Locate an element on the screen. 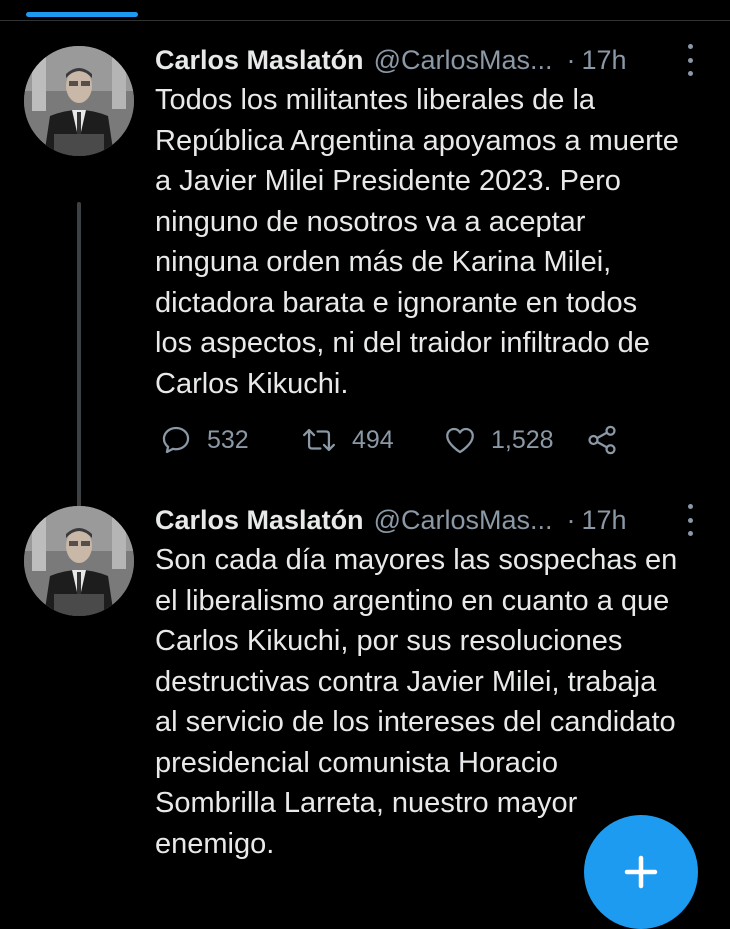 The height and width of the screenshot is (929, 730). tweet-text-line: dictadora barata e ignorante en todos is located at coordinates (396, 302).